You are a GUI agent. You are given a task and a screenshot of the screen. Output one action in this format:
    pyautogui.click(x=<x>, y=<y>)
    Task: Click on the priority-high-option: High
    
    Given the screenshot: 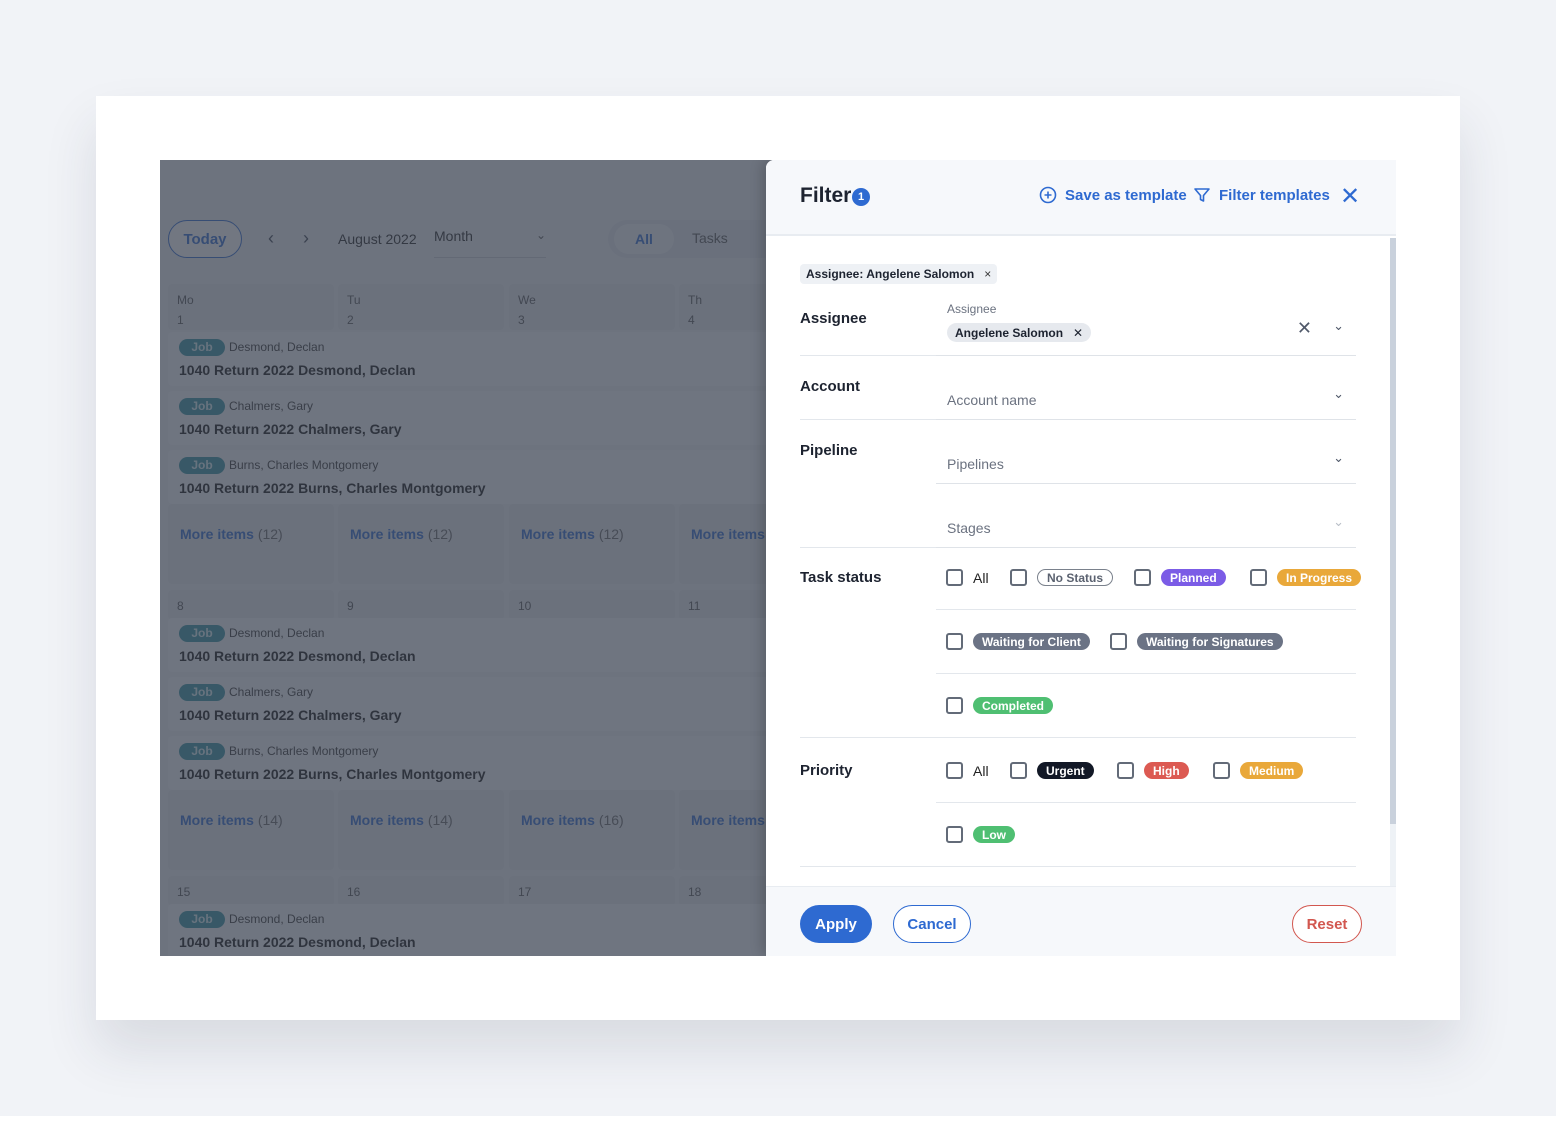 What is the action you would take?
    pyautogui.click(x=1153, y=770)
    